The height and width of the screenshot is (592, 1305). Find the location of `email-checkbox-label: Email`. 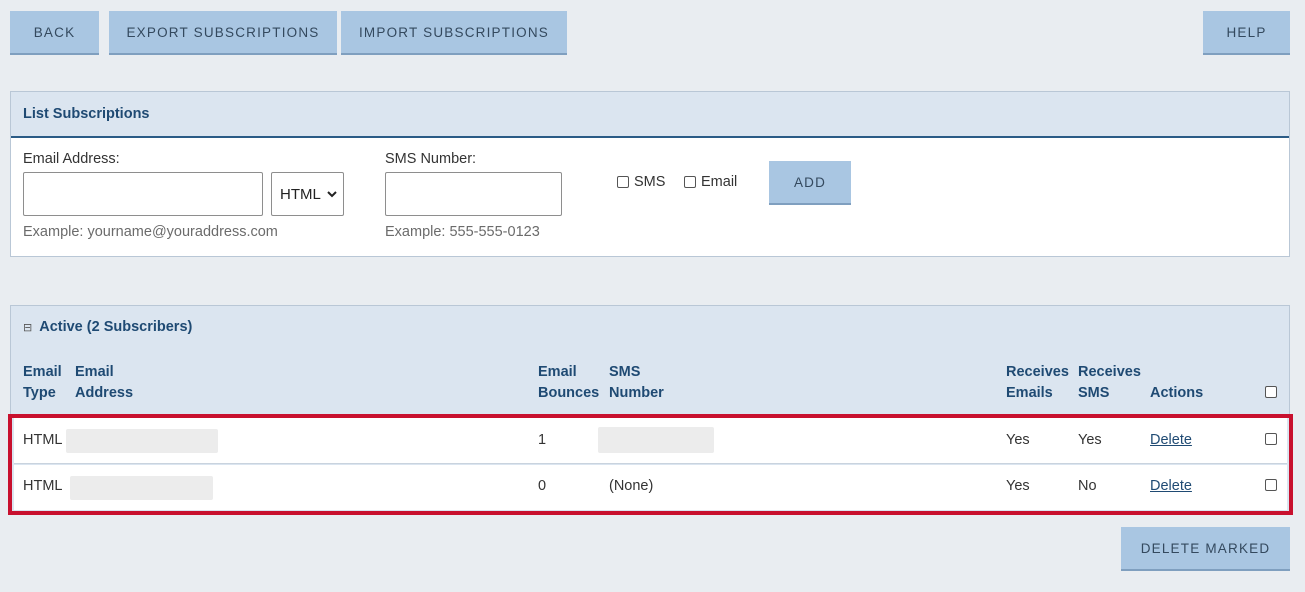

email-checkbox-label: Email is located at coordinates (719, 182).